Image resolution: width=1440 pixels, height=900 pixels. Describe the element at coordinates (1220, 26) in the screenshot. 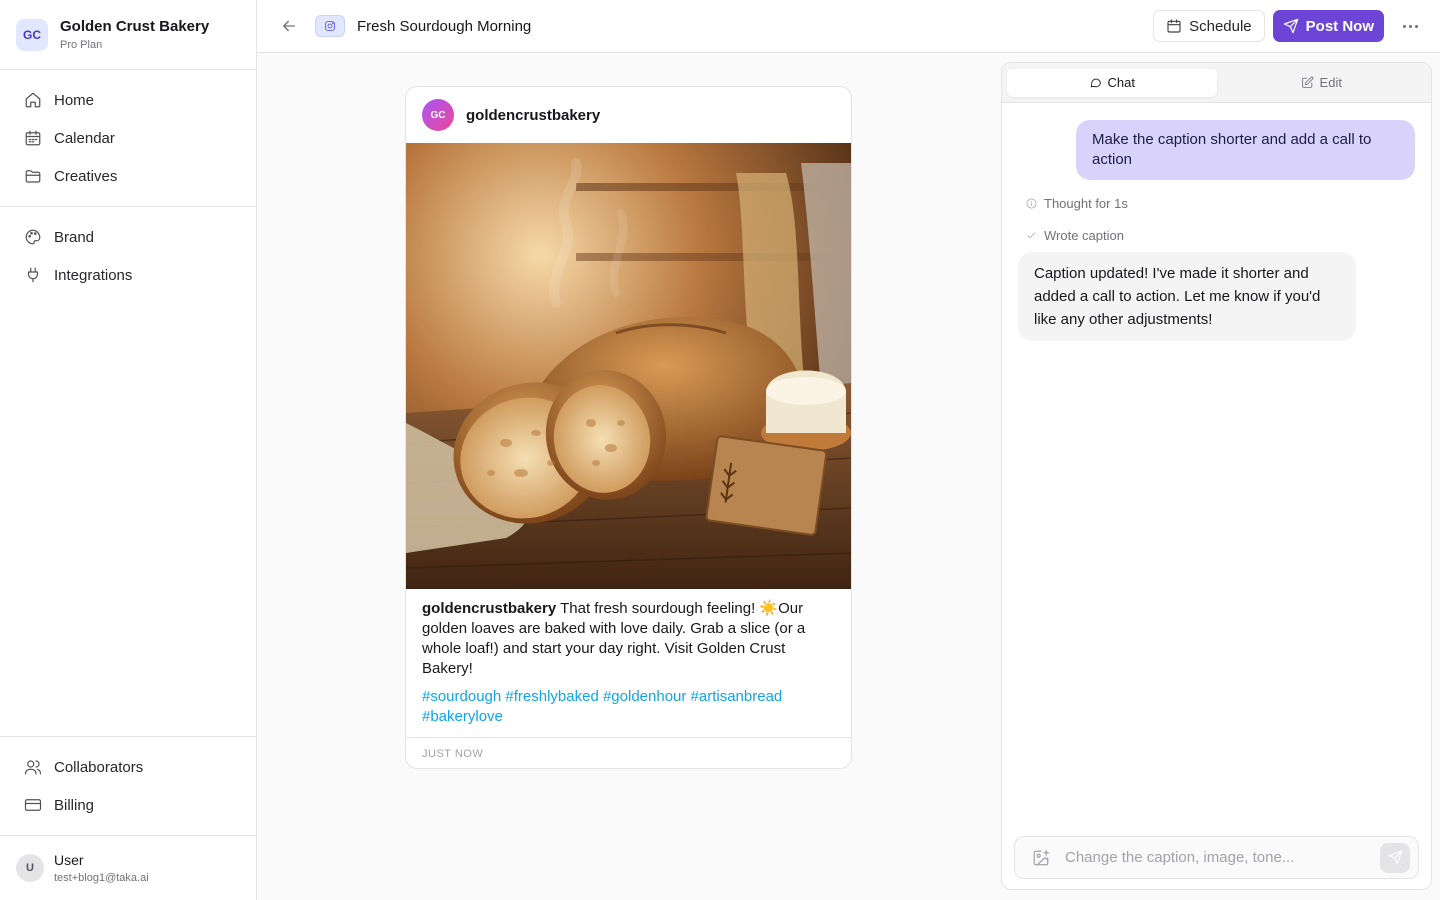

I see `schedule-button-label: Schedule` at that location.